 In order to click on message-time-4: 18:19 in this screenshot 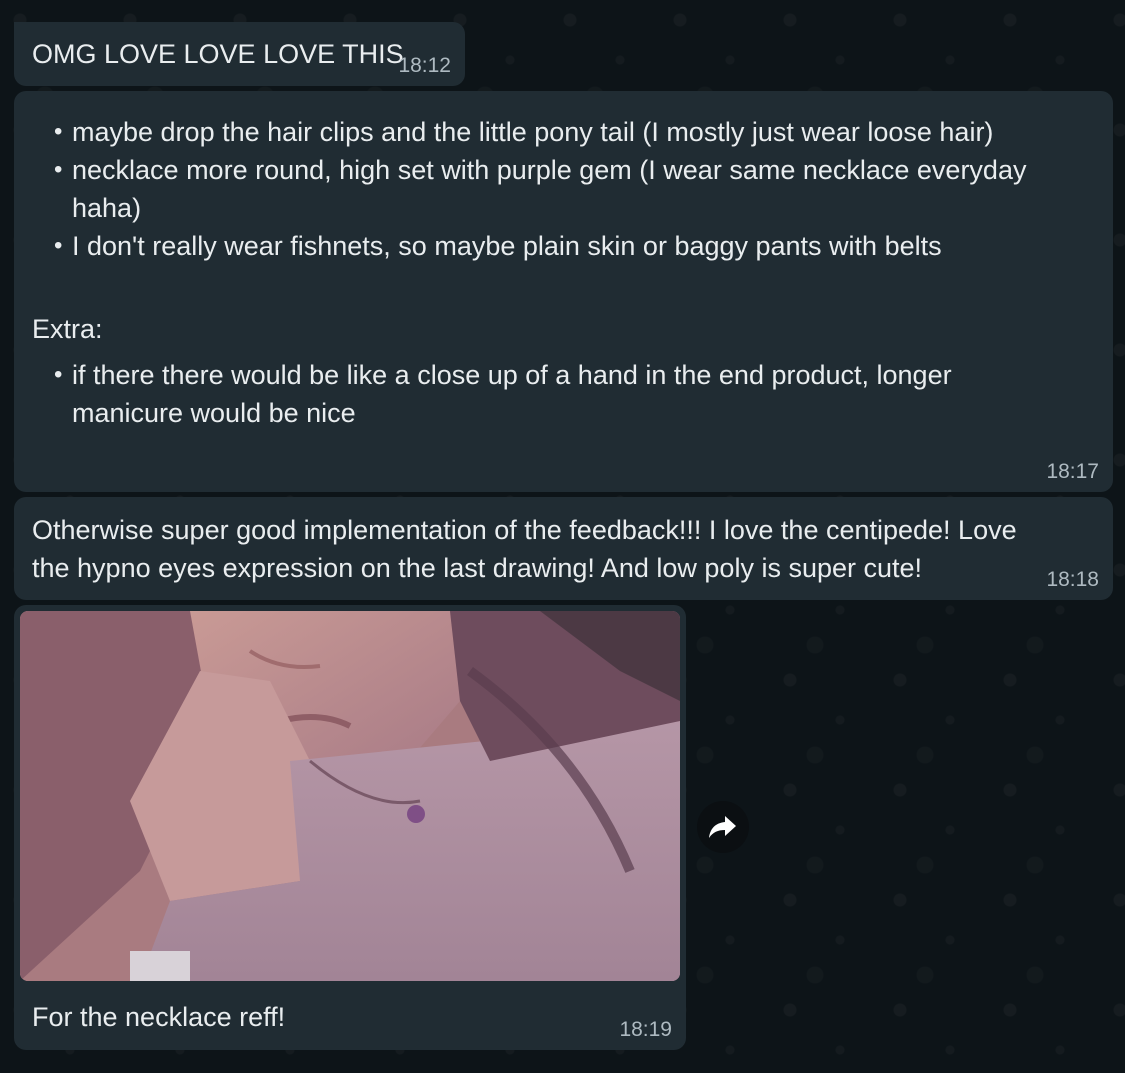, I will do `click(645, 1029)`.